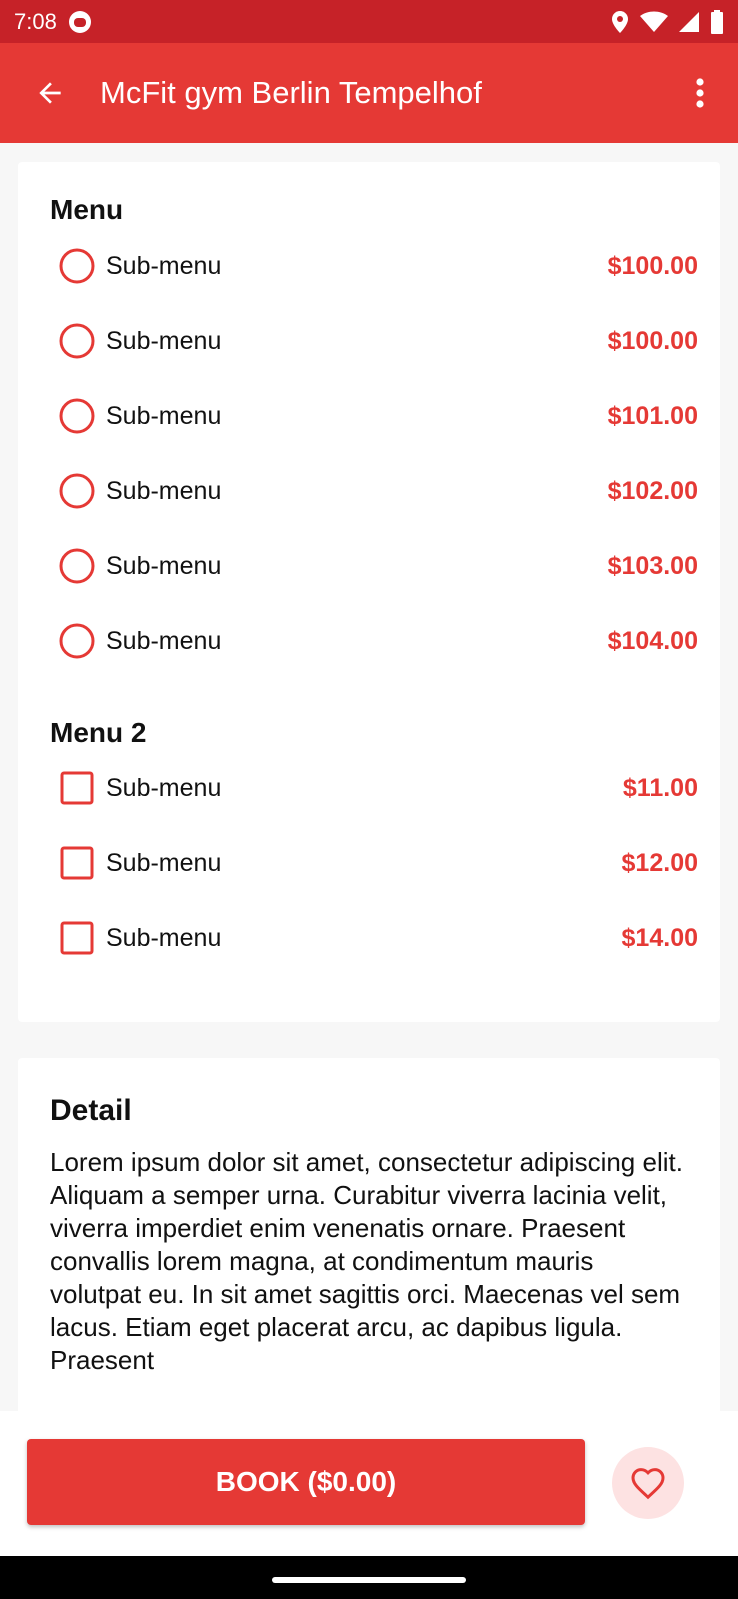  I want to click on checkbox-option: Sub-menu $11.00, so click(378, 788).